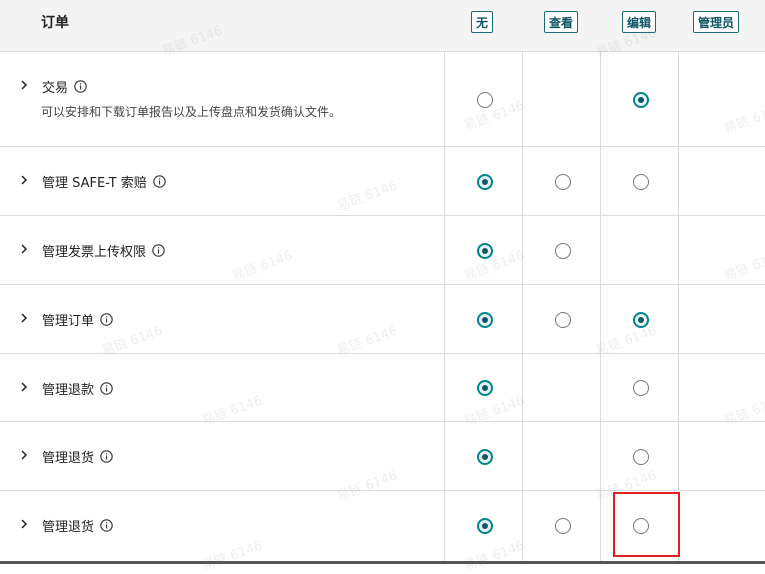  Describe the element at coordinates (561, 22) in the screenshot. I see `column-view-button: 查看` at that location.